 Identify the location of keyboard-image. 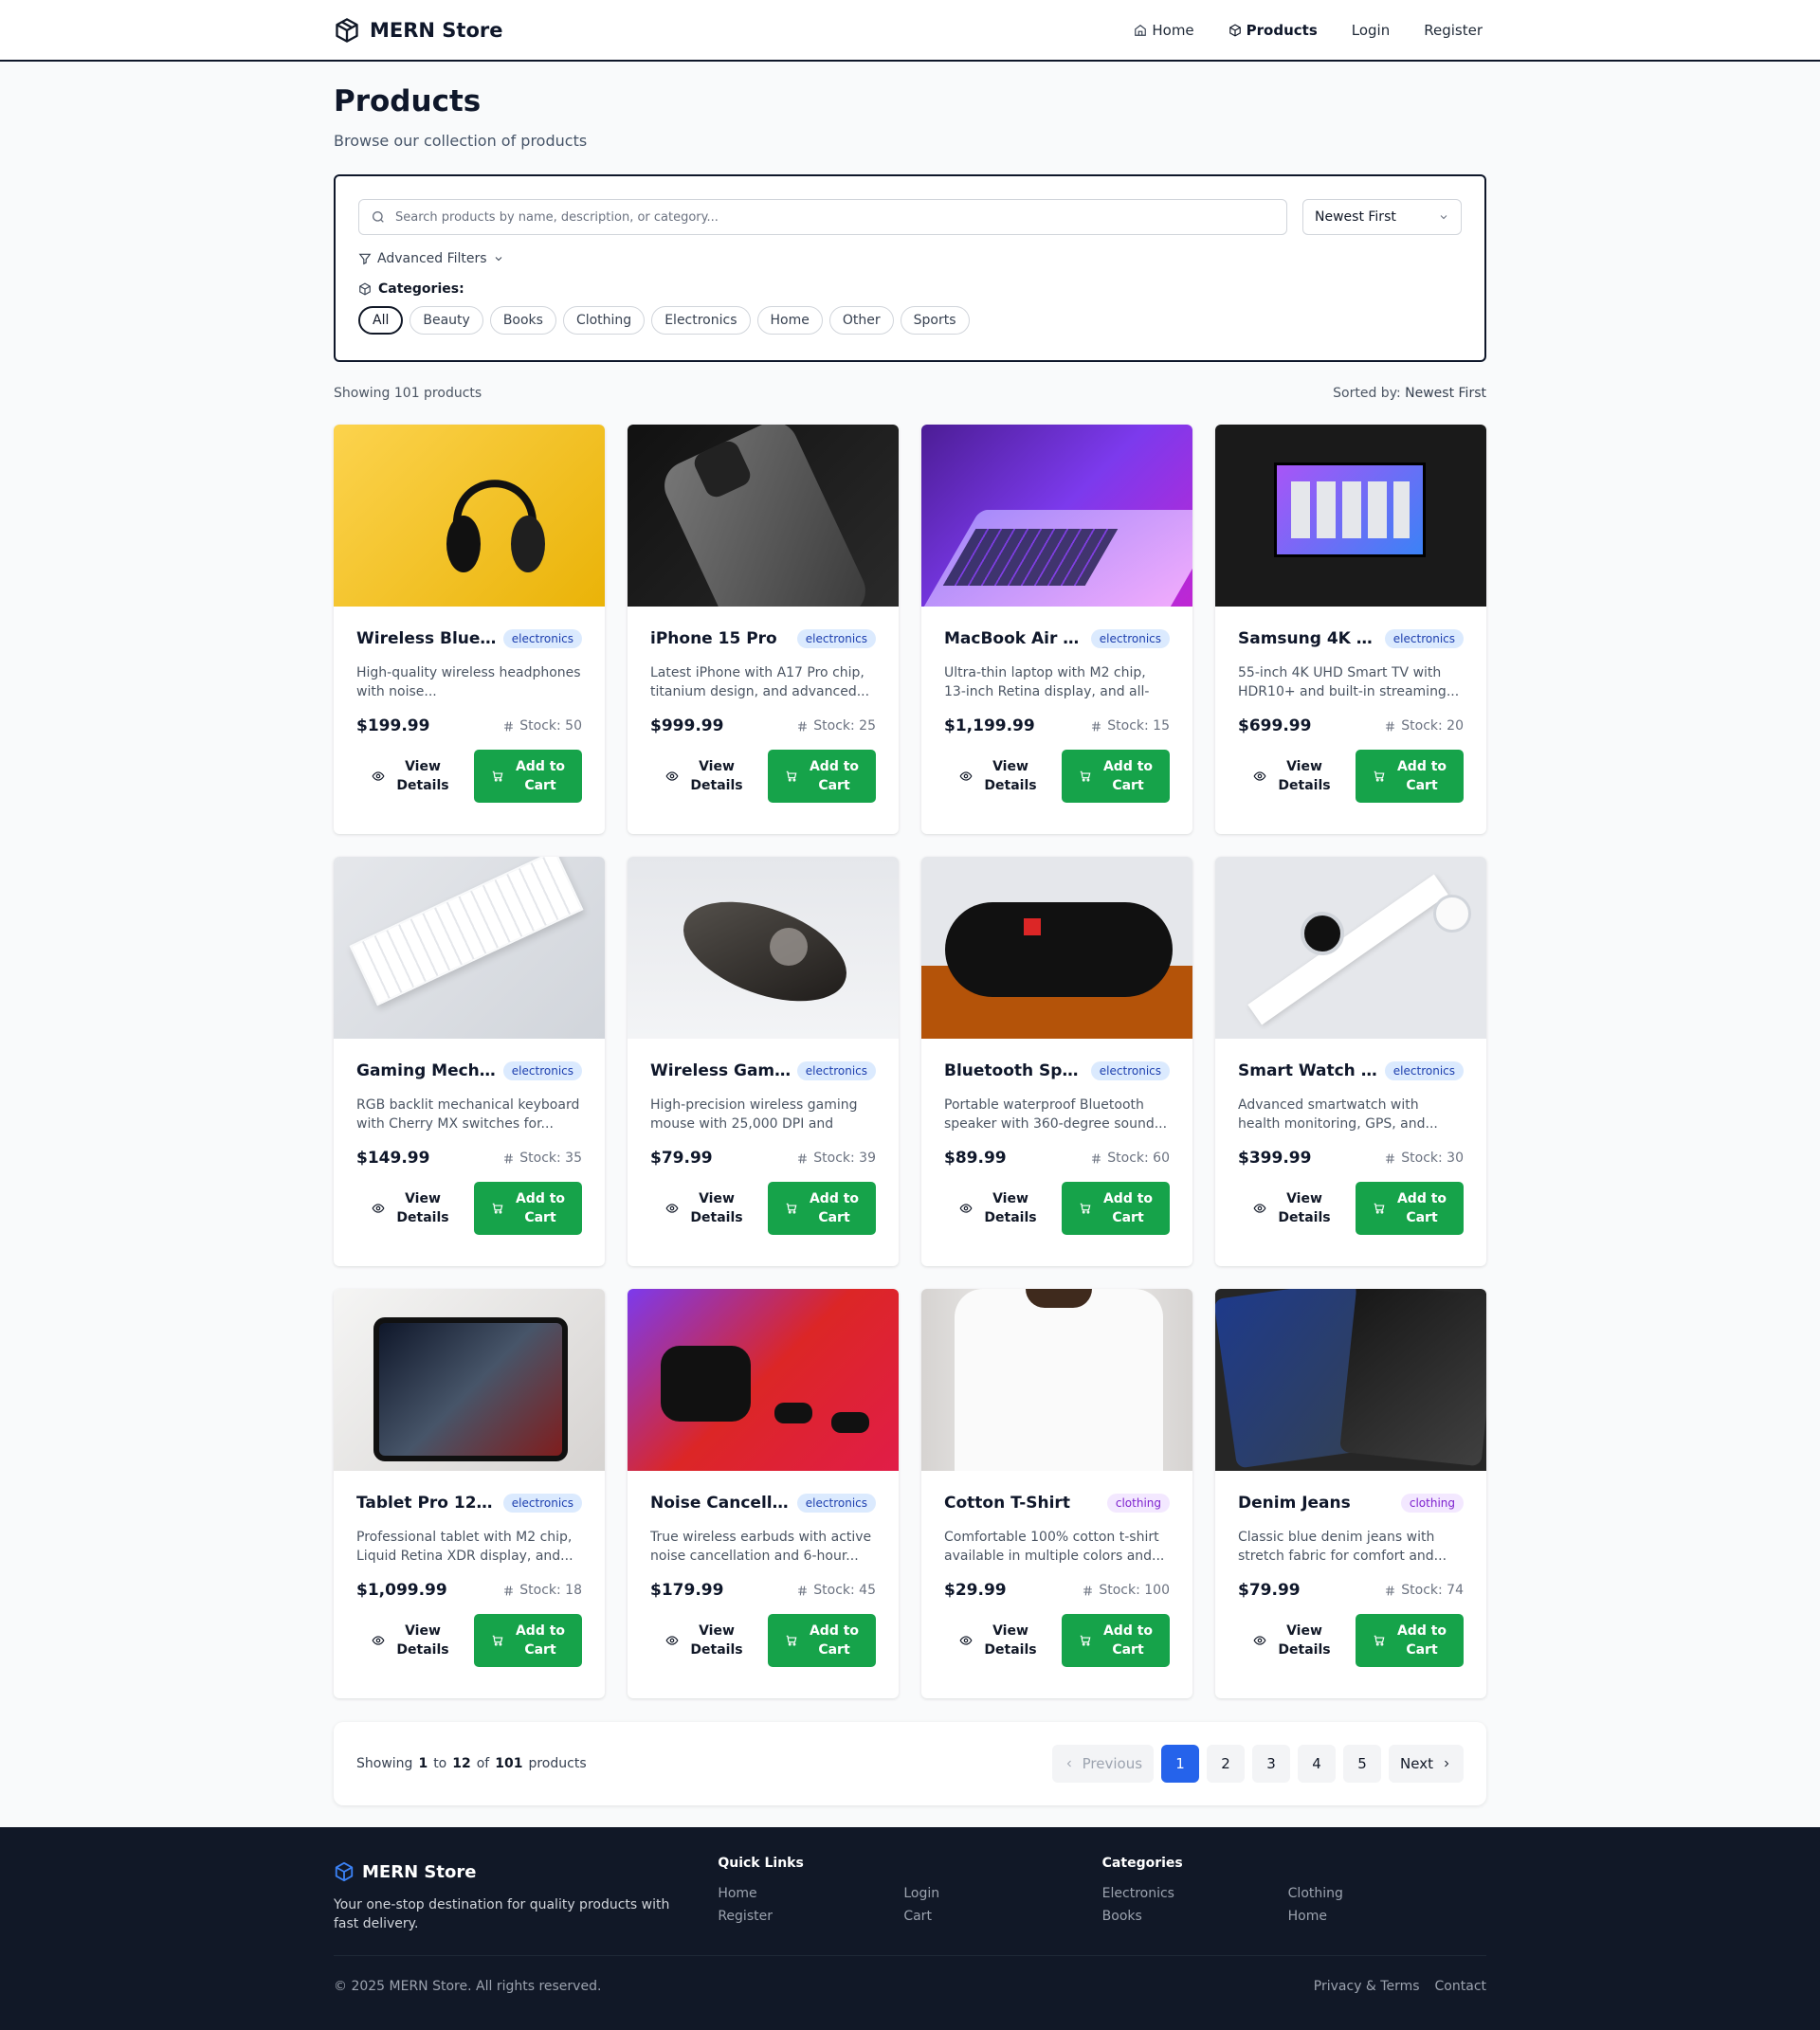
(469, 948).